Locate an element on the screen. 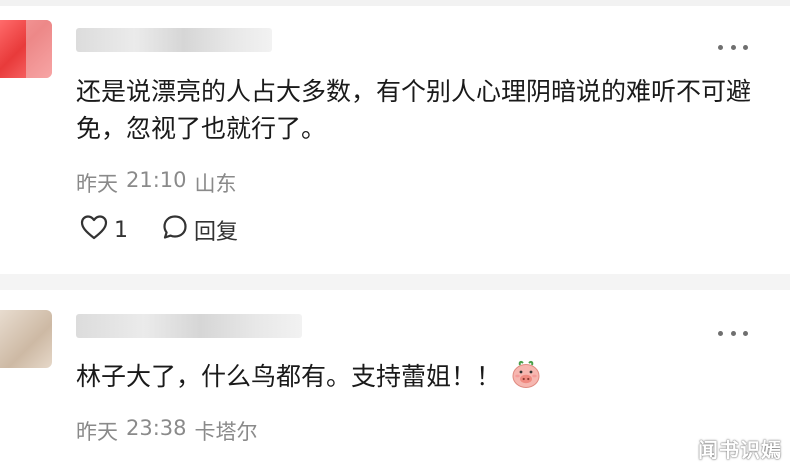 This screenshot has height=469, width=790. comment-meta: 昨天 21:10 山东 is located at coordinates (156, 183).